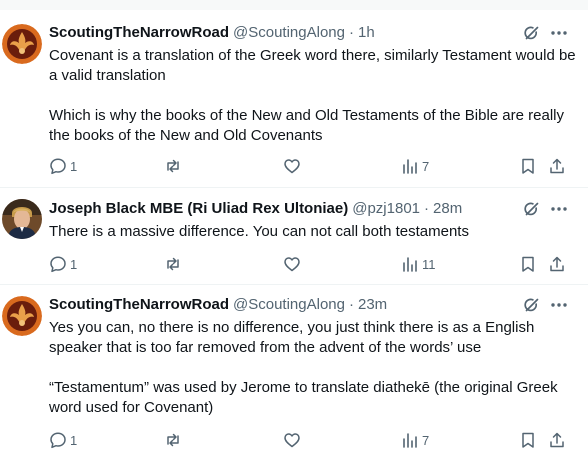 This screenshot has width=588, height=465. What do you see at coordinates (294, 5) in the screenshot?
I see `top-strip` at bounding box center [294, 5].